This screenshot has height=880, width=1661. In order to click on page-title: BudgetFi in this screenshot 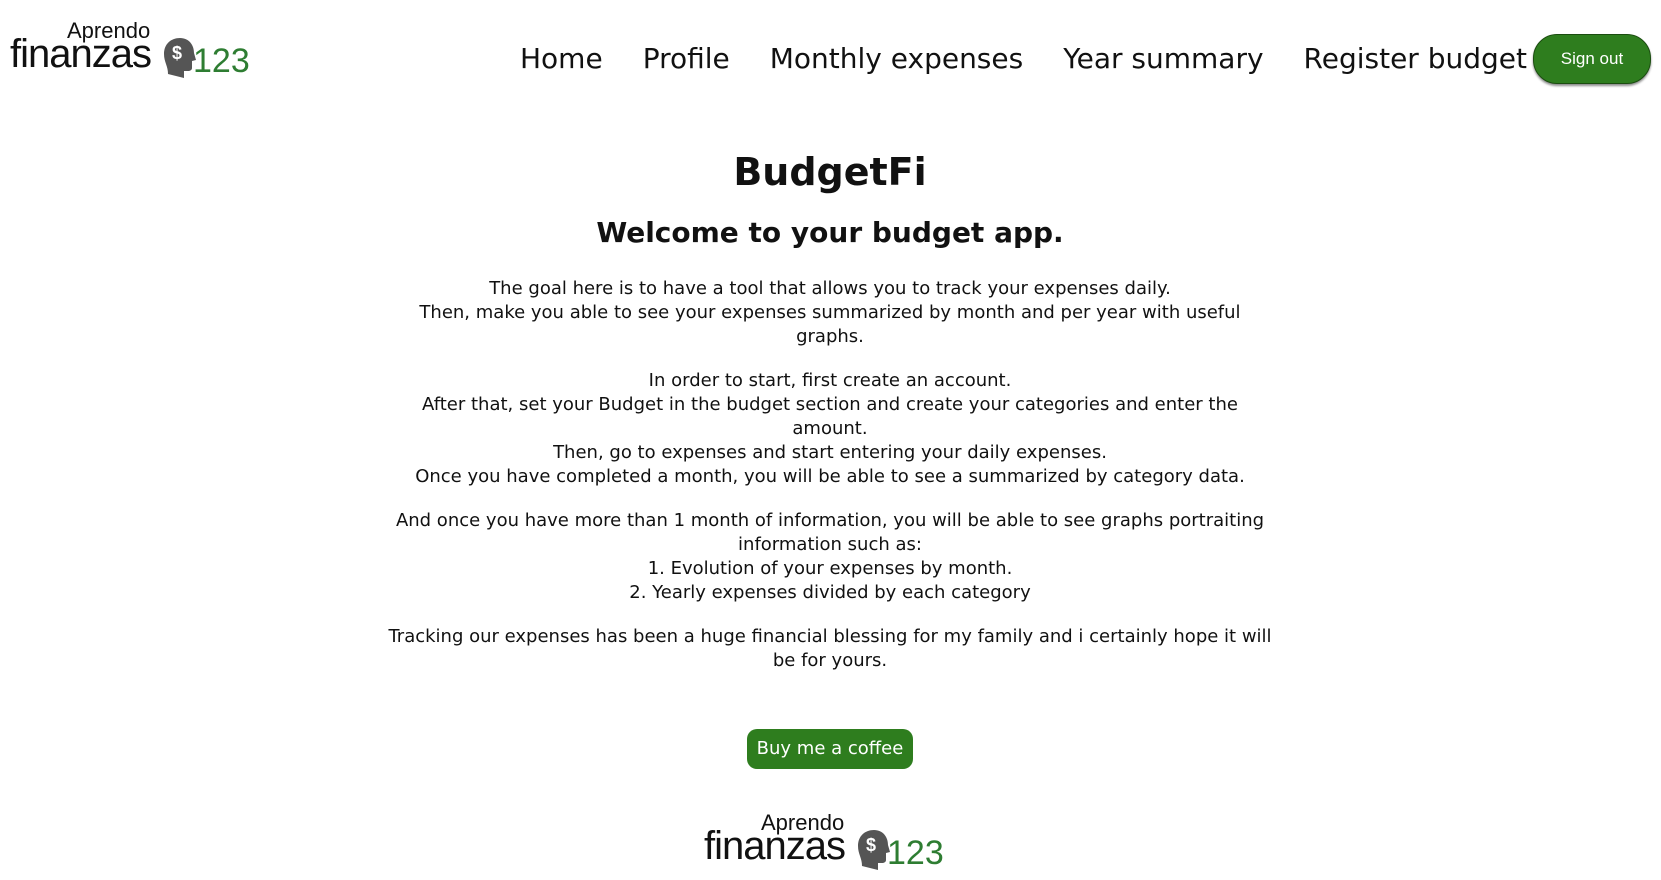, I will do `click(830, 172)`.